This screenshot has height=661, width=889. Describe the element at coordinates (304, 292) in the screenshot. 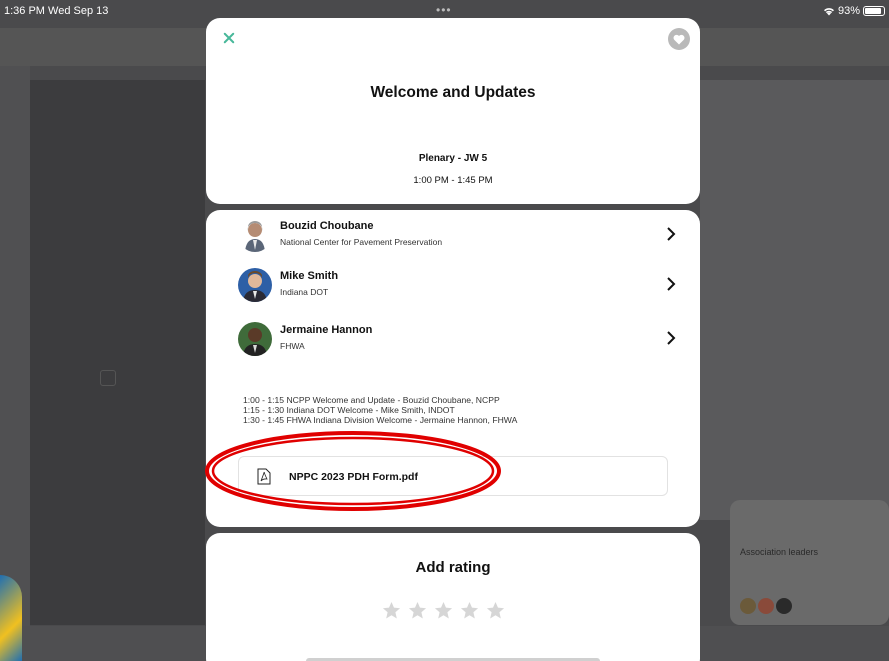

I see `speaker-organization: Indiana DOT` at that location.